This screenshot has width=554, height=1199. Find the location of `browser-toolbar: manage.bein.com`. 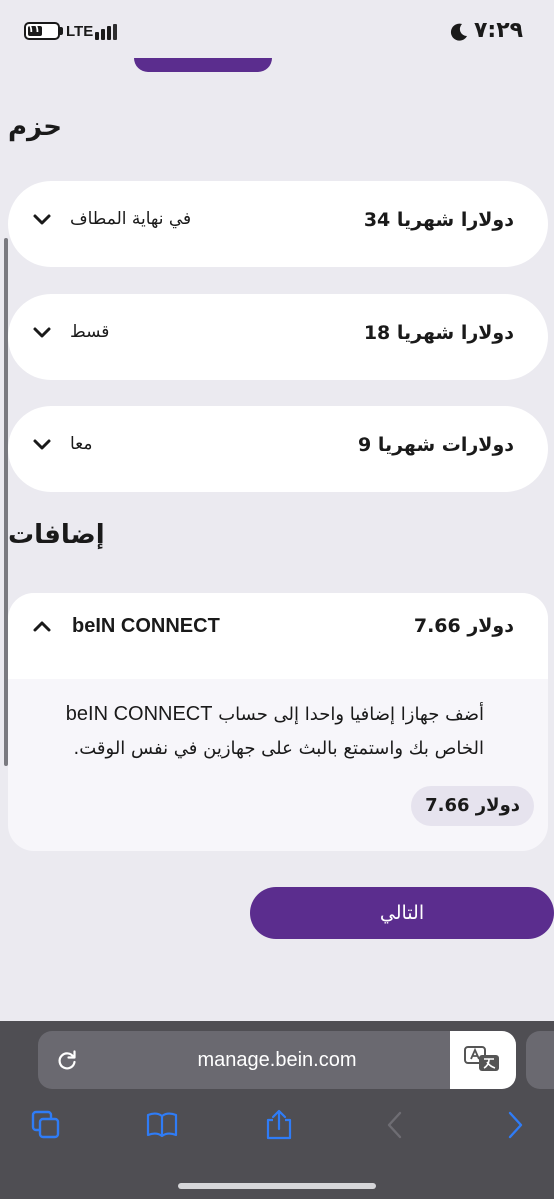

browser-toolbar: manage.bein.com is located at coordinates (277, 1110).